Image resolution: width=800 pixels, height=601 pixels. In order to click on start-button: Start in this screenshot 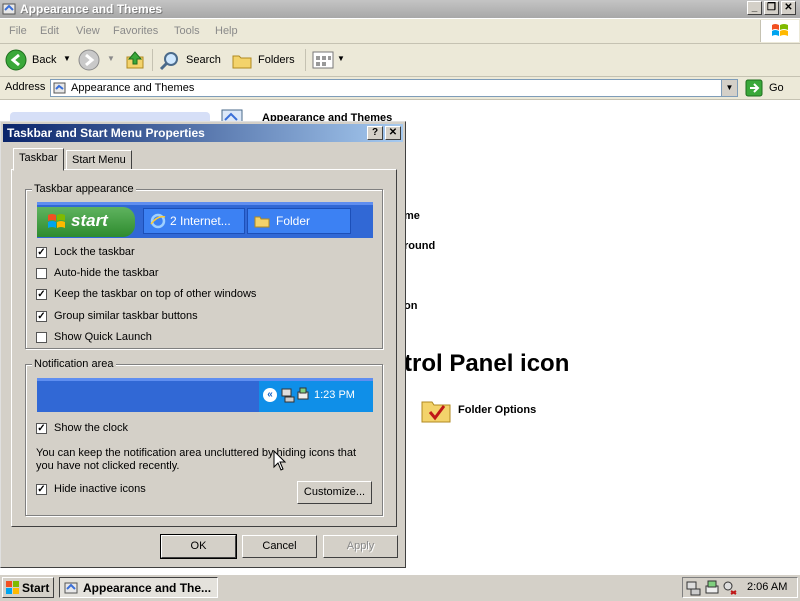, I will do `click(28, 587)`.